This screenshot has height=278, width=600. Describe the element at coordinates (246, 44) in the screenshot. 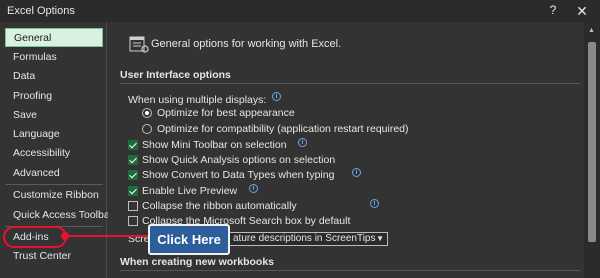

I see `page-title: General options for working with Excel.` at that location.